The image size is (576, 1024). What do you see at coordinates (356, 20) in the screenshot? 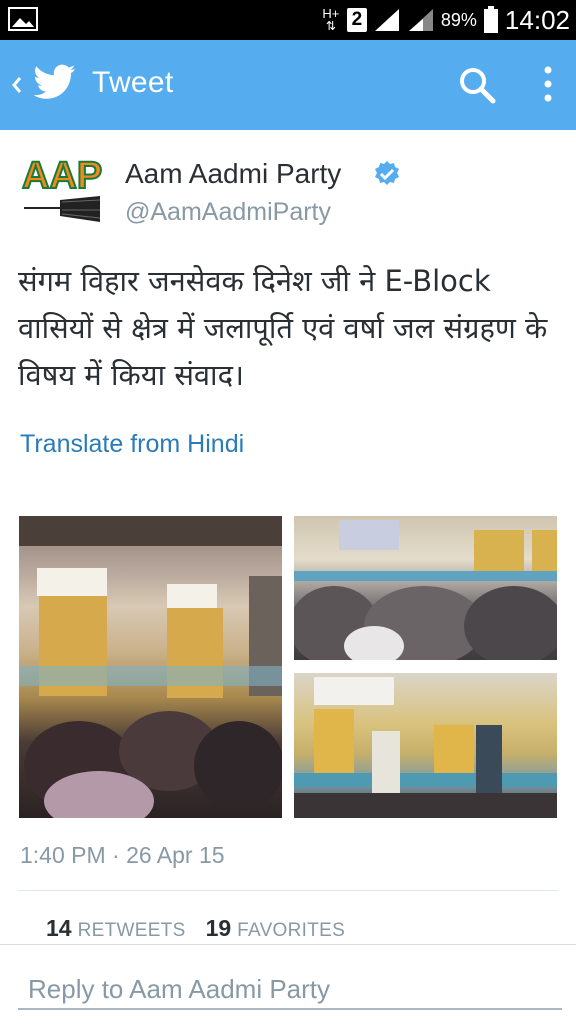
I see `sim-indicator: 2` at bounding box center [356, 20].